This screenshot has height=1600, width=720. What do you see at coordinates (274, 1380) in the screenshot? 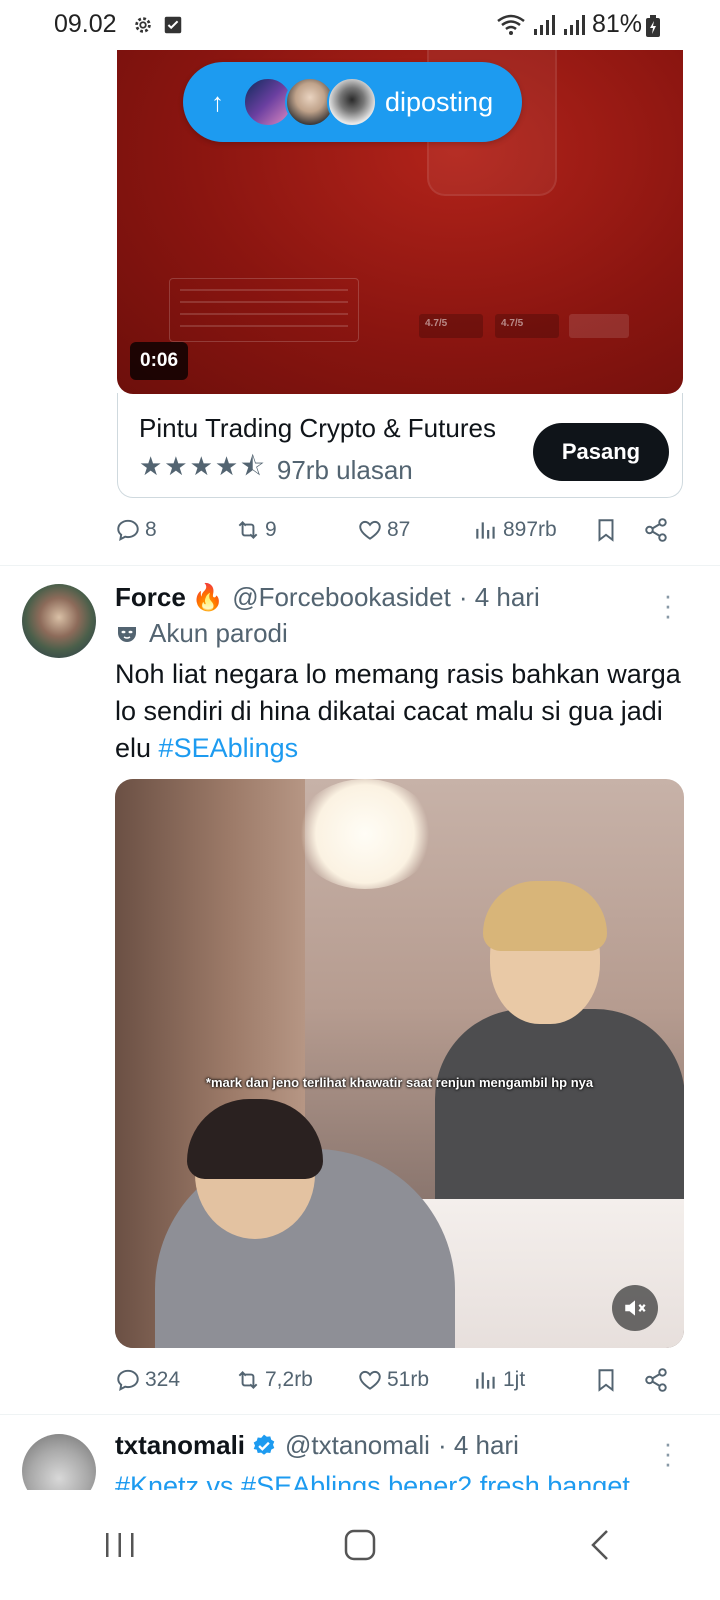
I see `repost-button: 7,2rb` at bounding box center [274, 1380].